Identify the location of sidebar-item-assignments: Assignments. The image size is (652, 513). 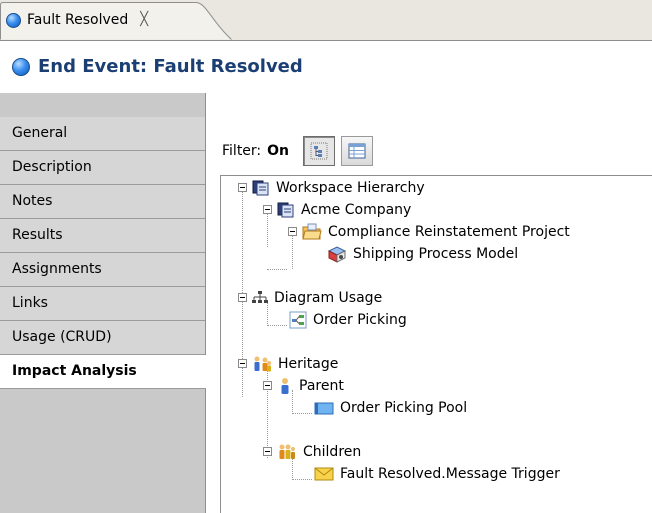
(102, 270).